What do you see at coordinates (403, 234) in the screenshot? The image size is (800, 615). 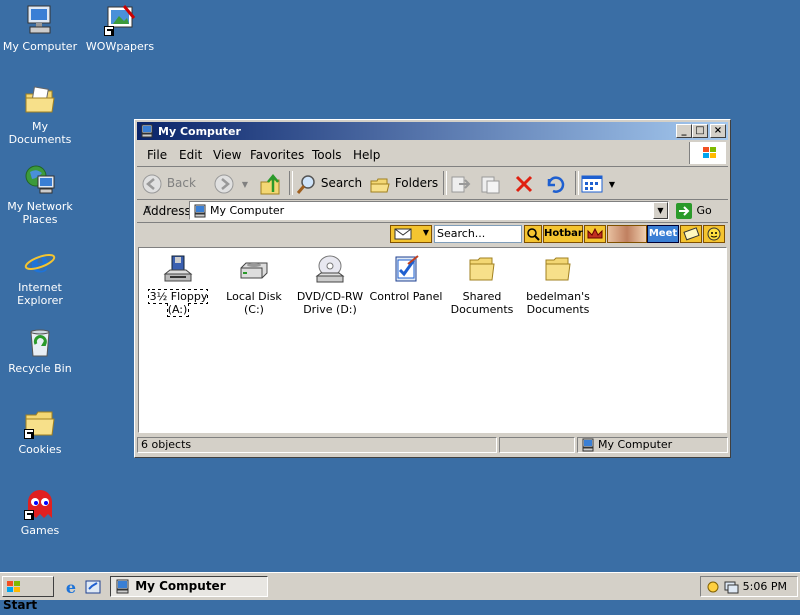 I see `envelope-icon` at bounding box center [403, 234].